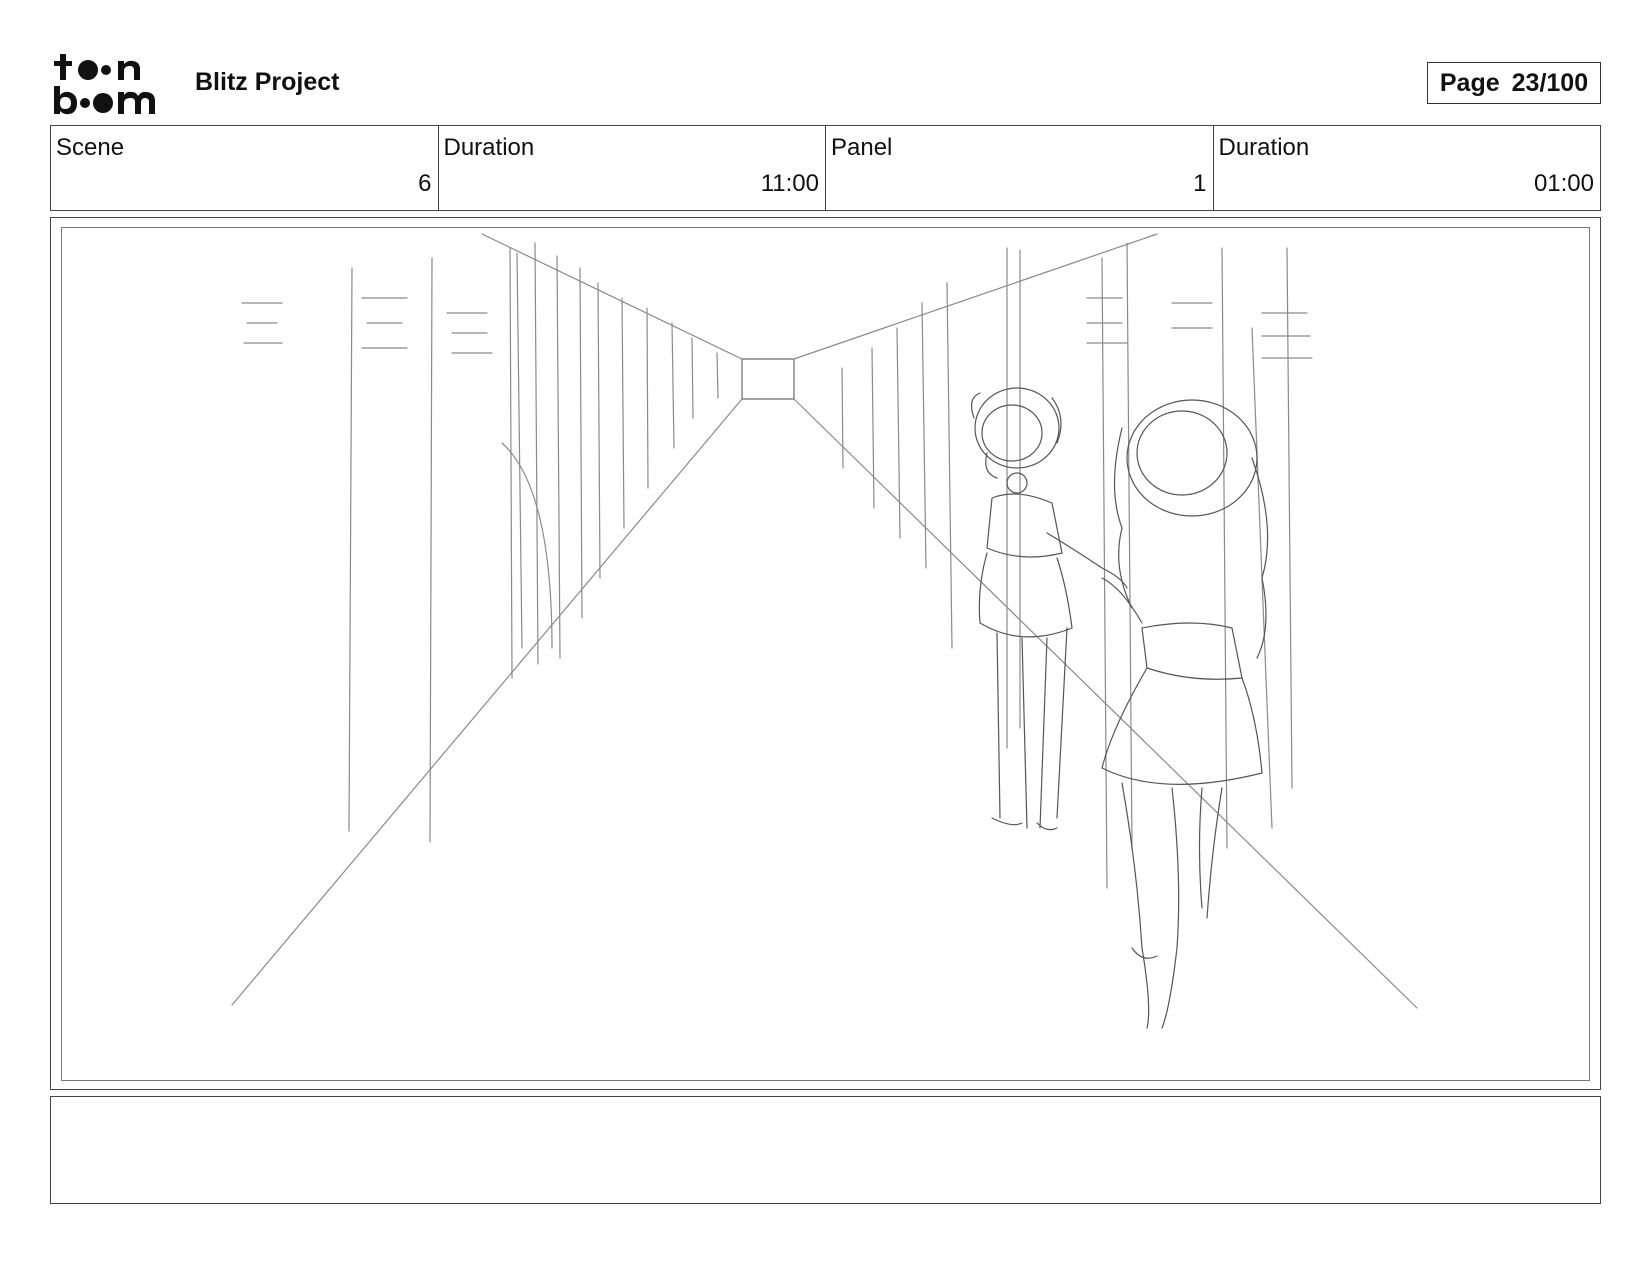 The width and height of the screenshot is (1650, 1275). Describe the element at coordinates (90, 147) in the screenshot. I see `scene-label: Scene` at that location.